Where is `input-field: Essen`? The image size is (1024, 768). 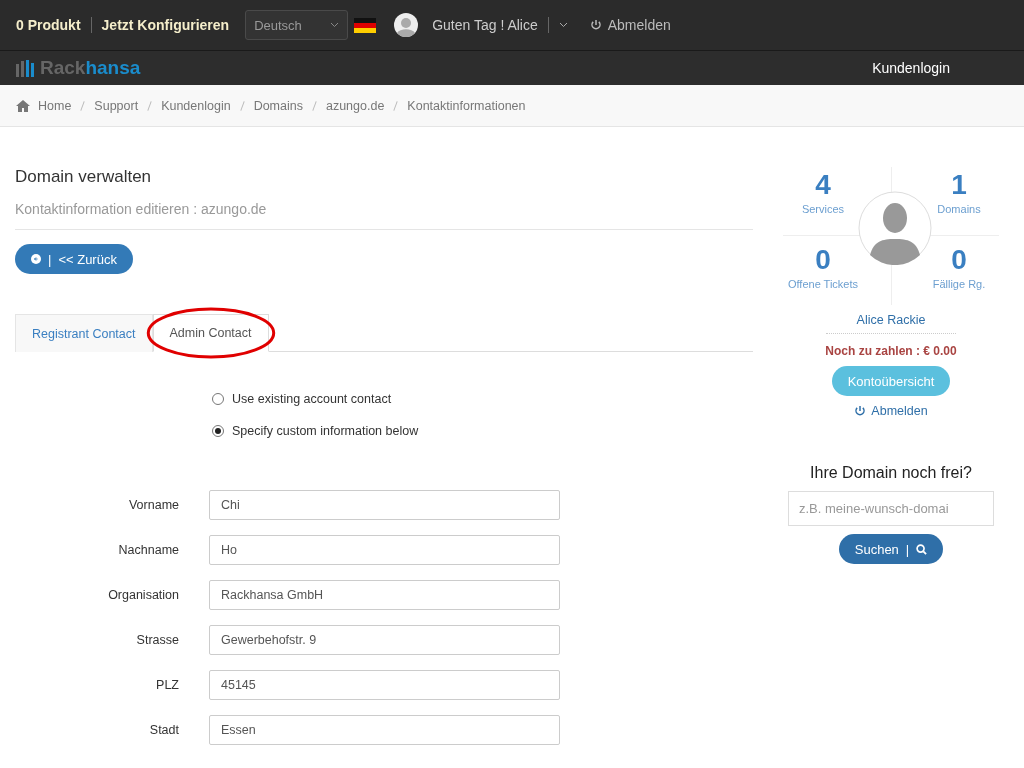 input-field: Essen is located at coordinates (384, 730).